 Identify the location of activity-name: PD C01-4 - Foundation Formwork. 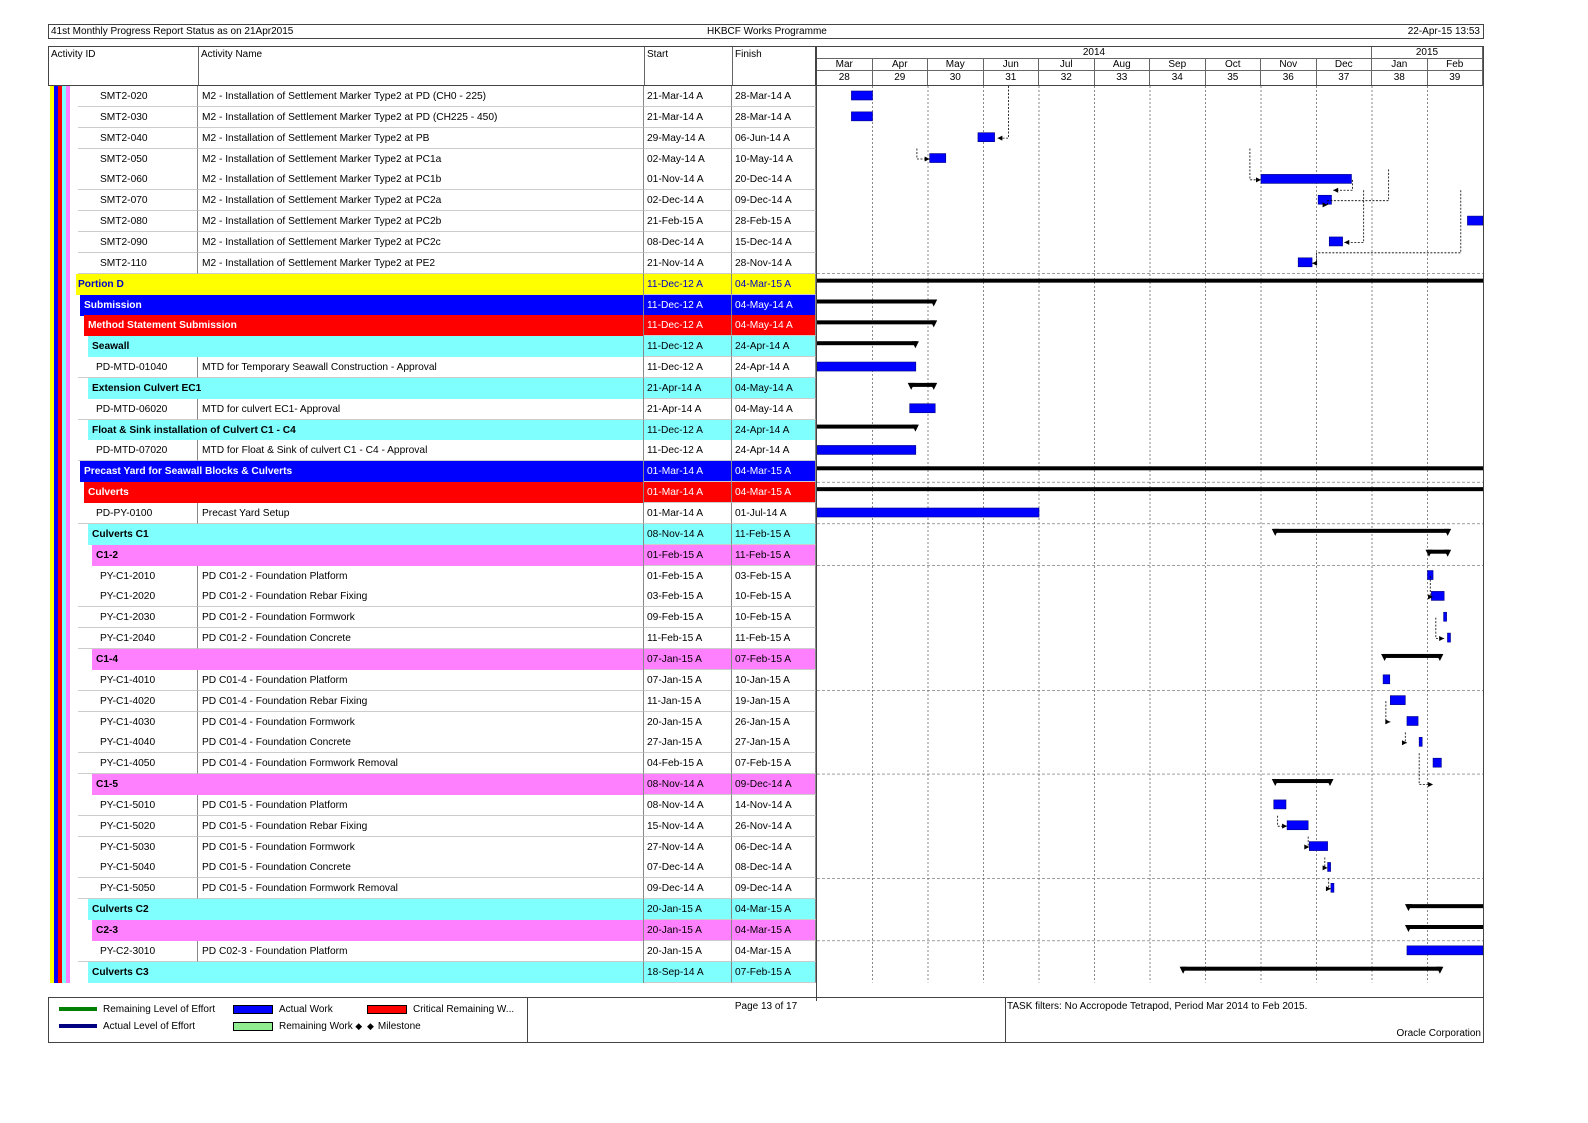
(421, 722).